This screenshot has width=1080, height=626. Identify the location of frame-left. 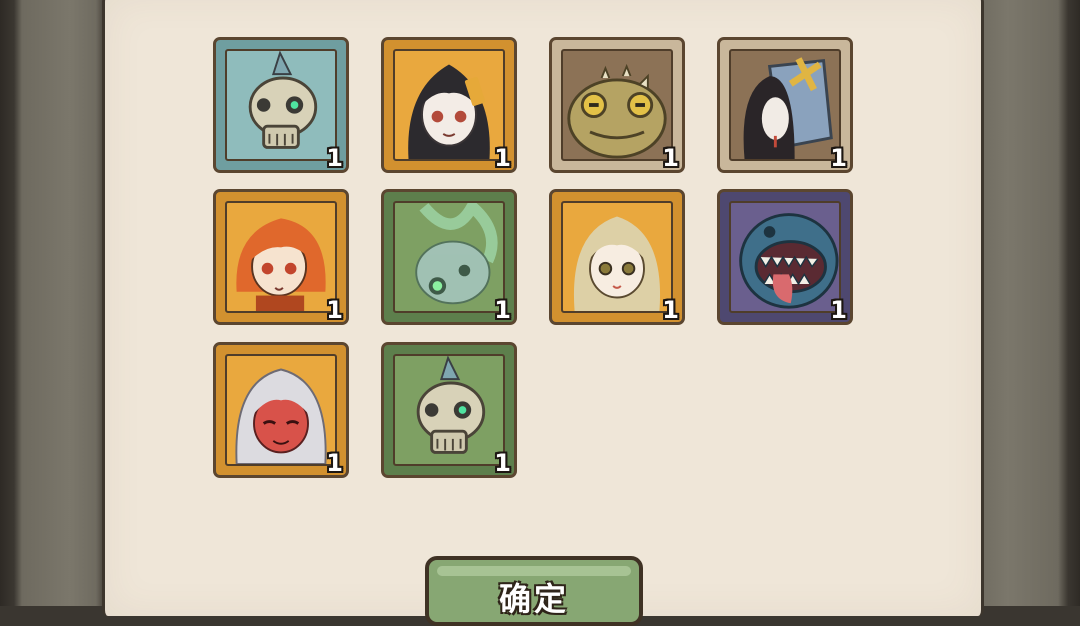
(55, 303).